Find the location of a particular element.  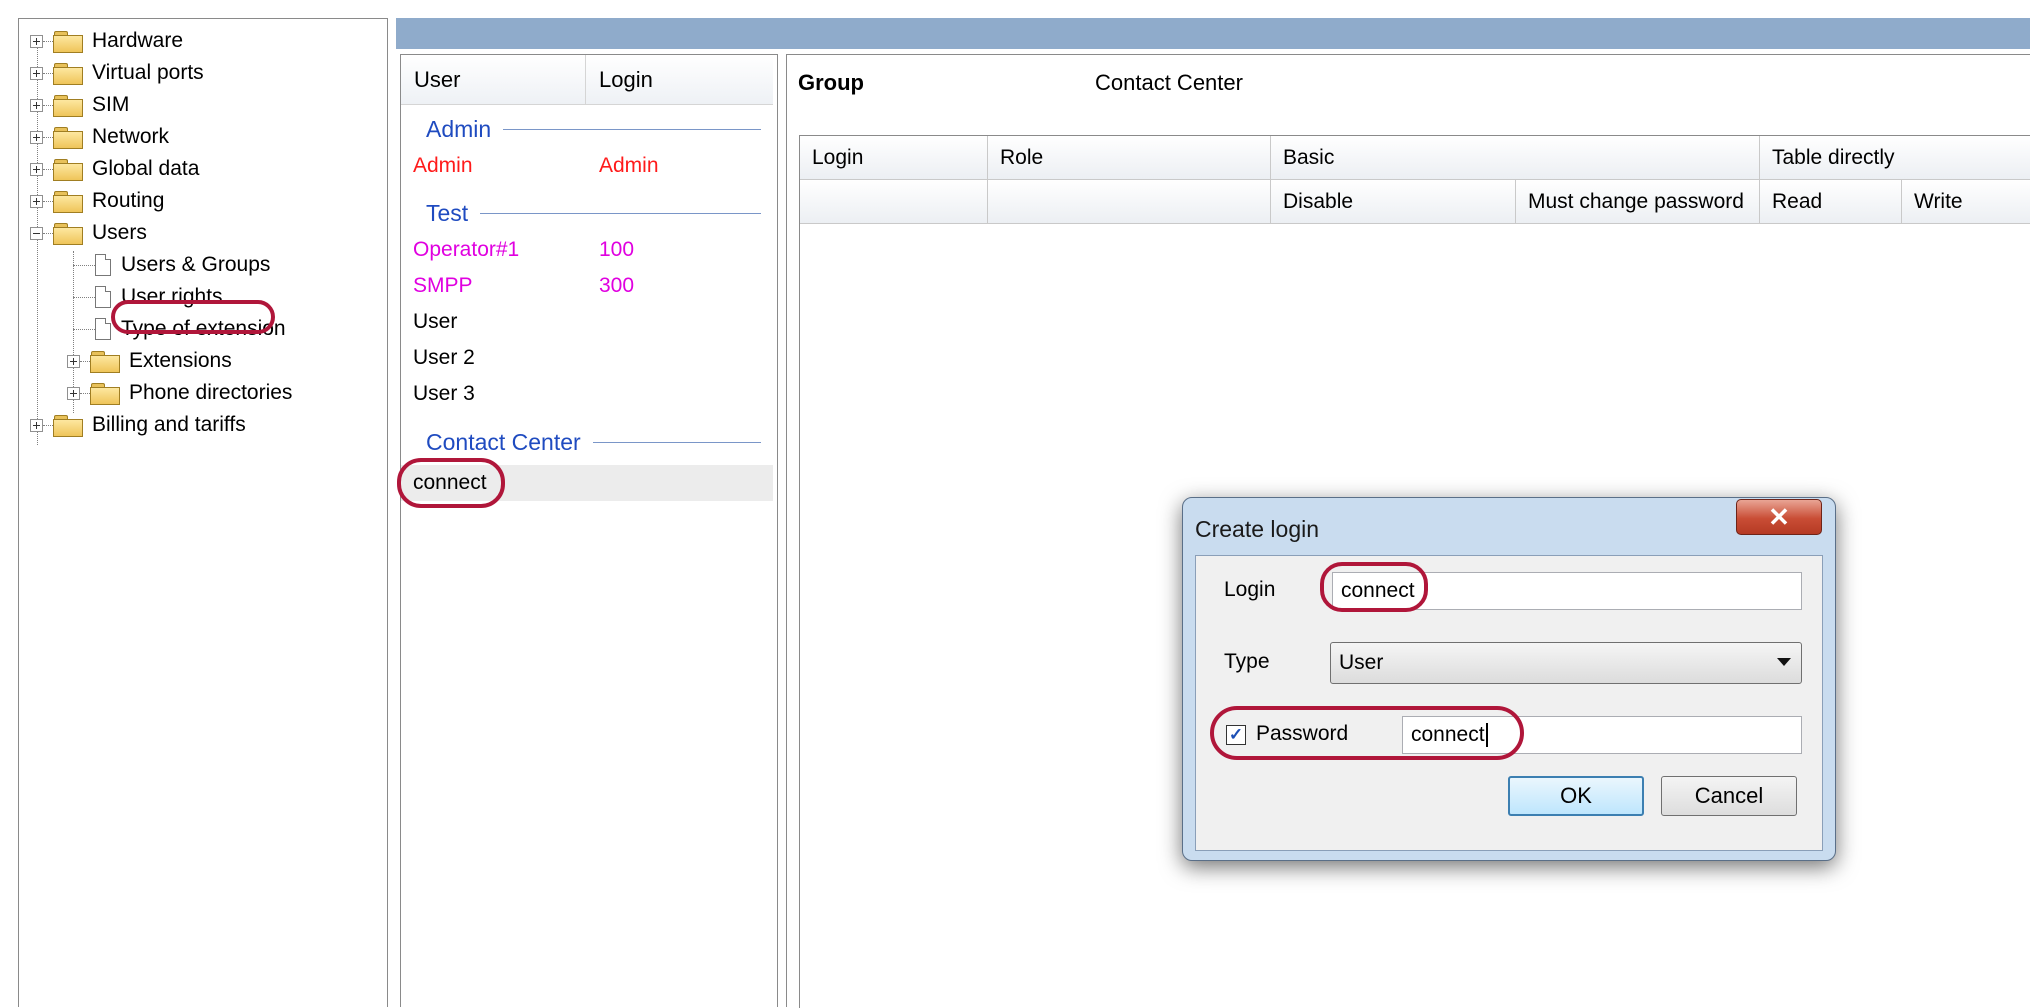

highlight-user-rights is located at coordinates (193, 317).